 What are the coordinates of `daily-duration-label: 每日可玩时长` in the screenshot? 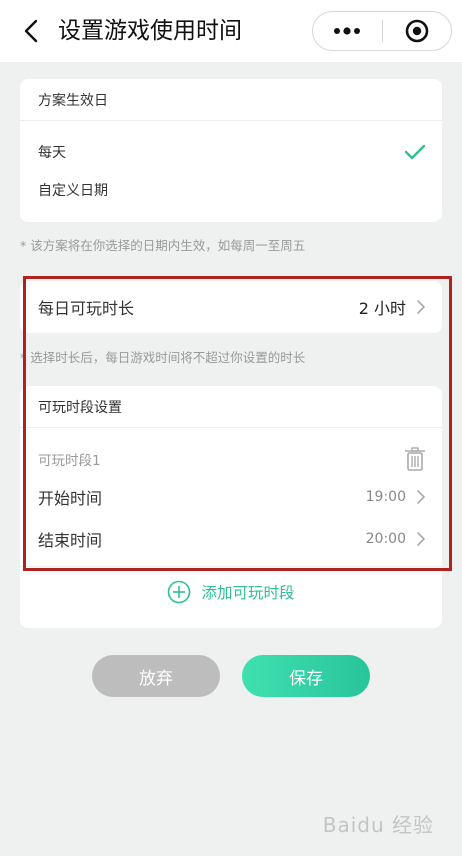 It's located at (86, 308).